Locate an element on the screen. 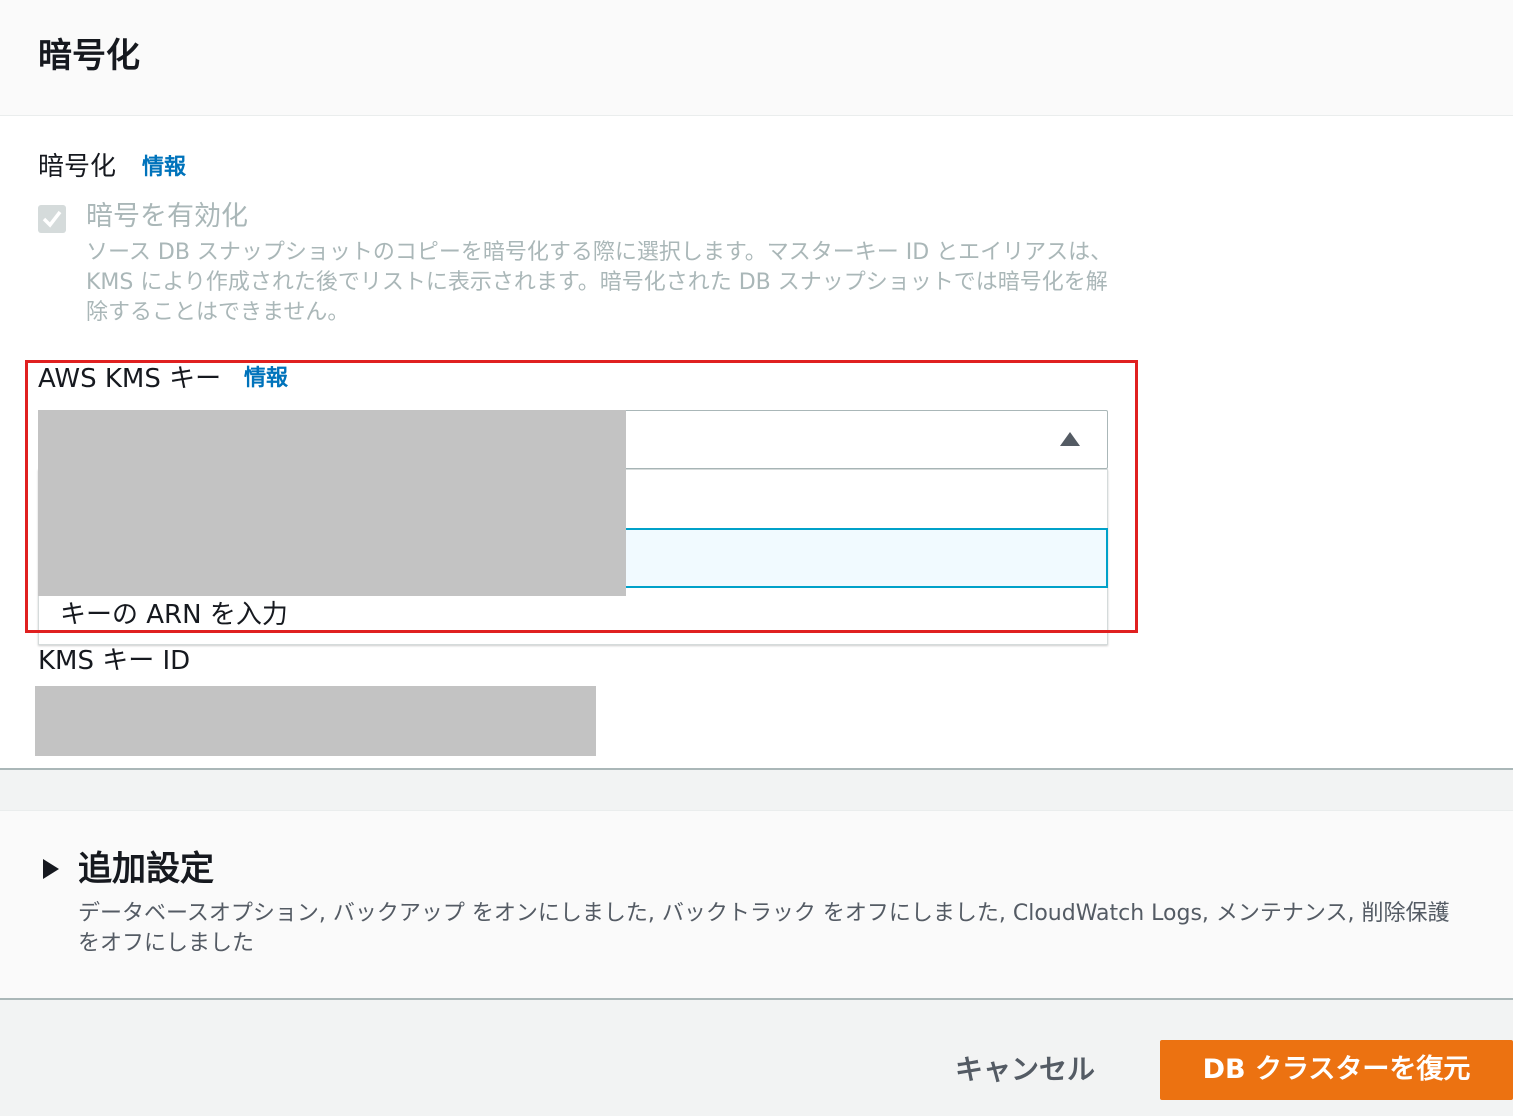  panel-title: 暗号化 is located at coordinates (89, 56).